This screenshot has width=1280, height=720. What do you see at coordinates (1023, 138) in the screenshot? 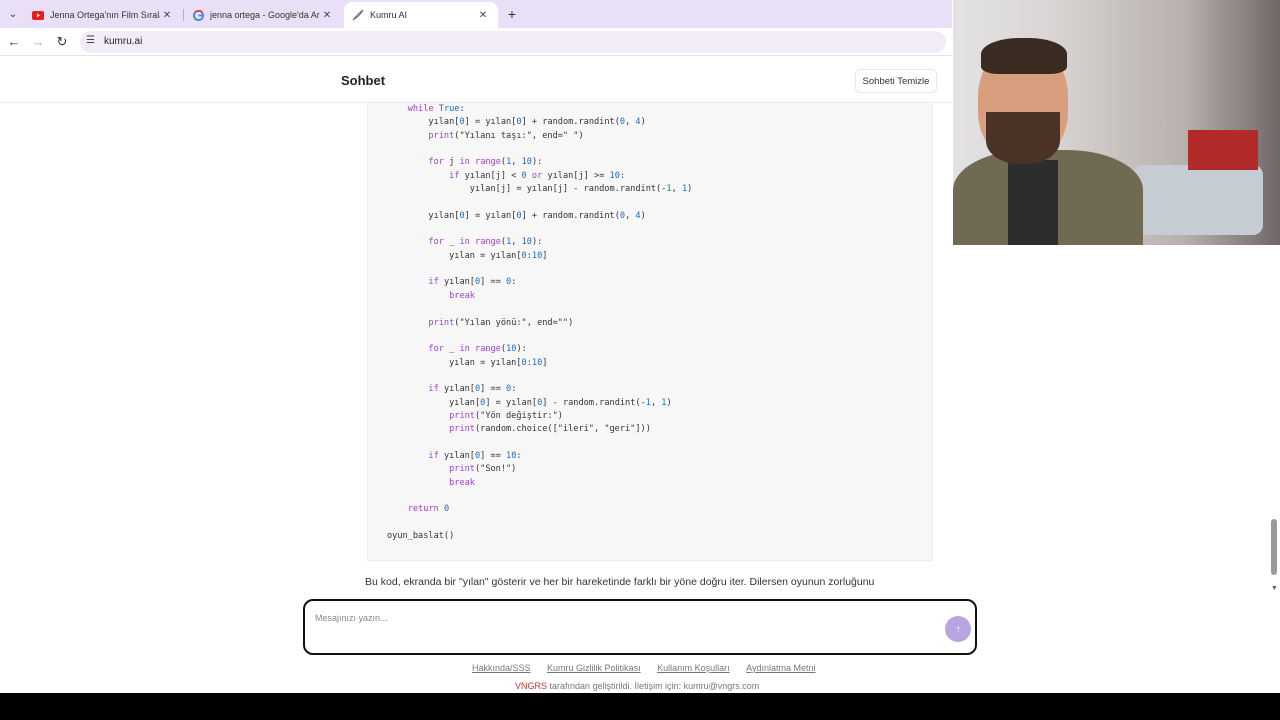
I see `webcam-person-beard` at bounding box center [1023, 138].